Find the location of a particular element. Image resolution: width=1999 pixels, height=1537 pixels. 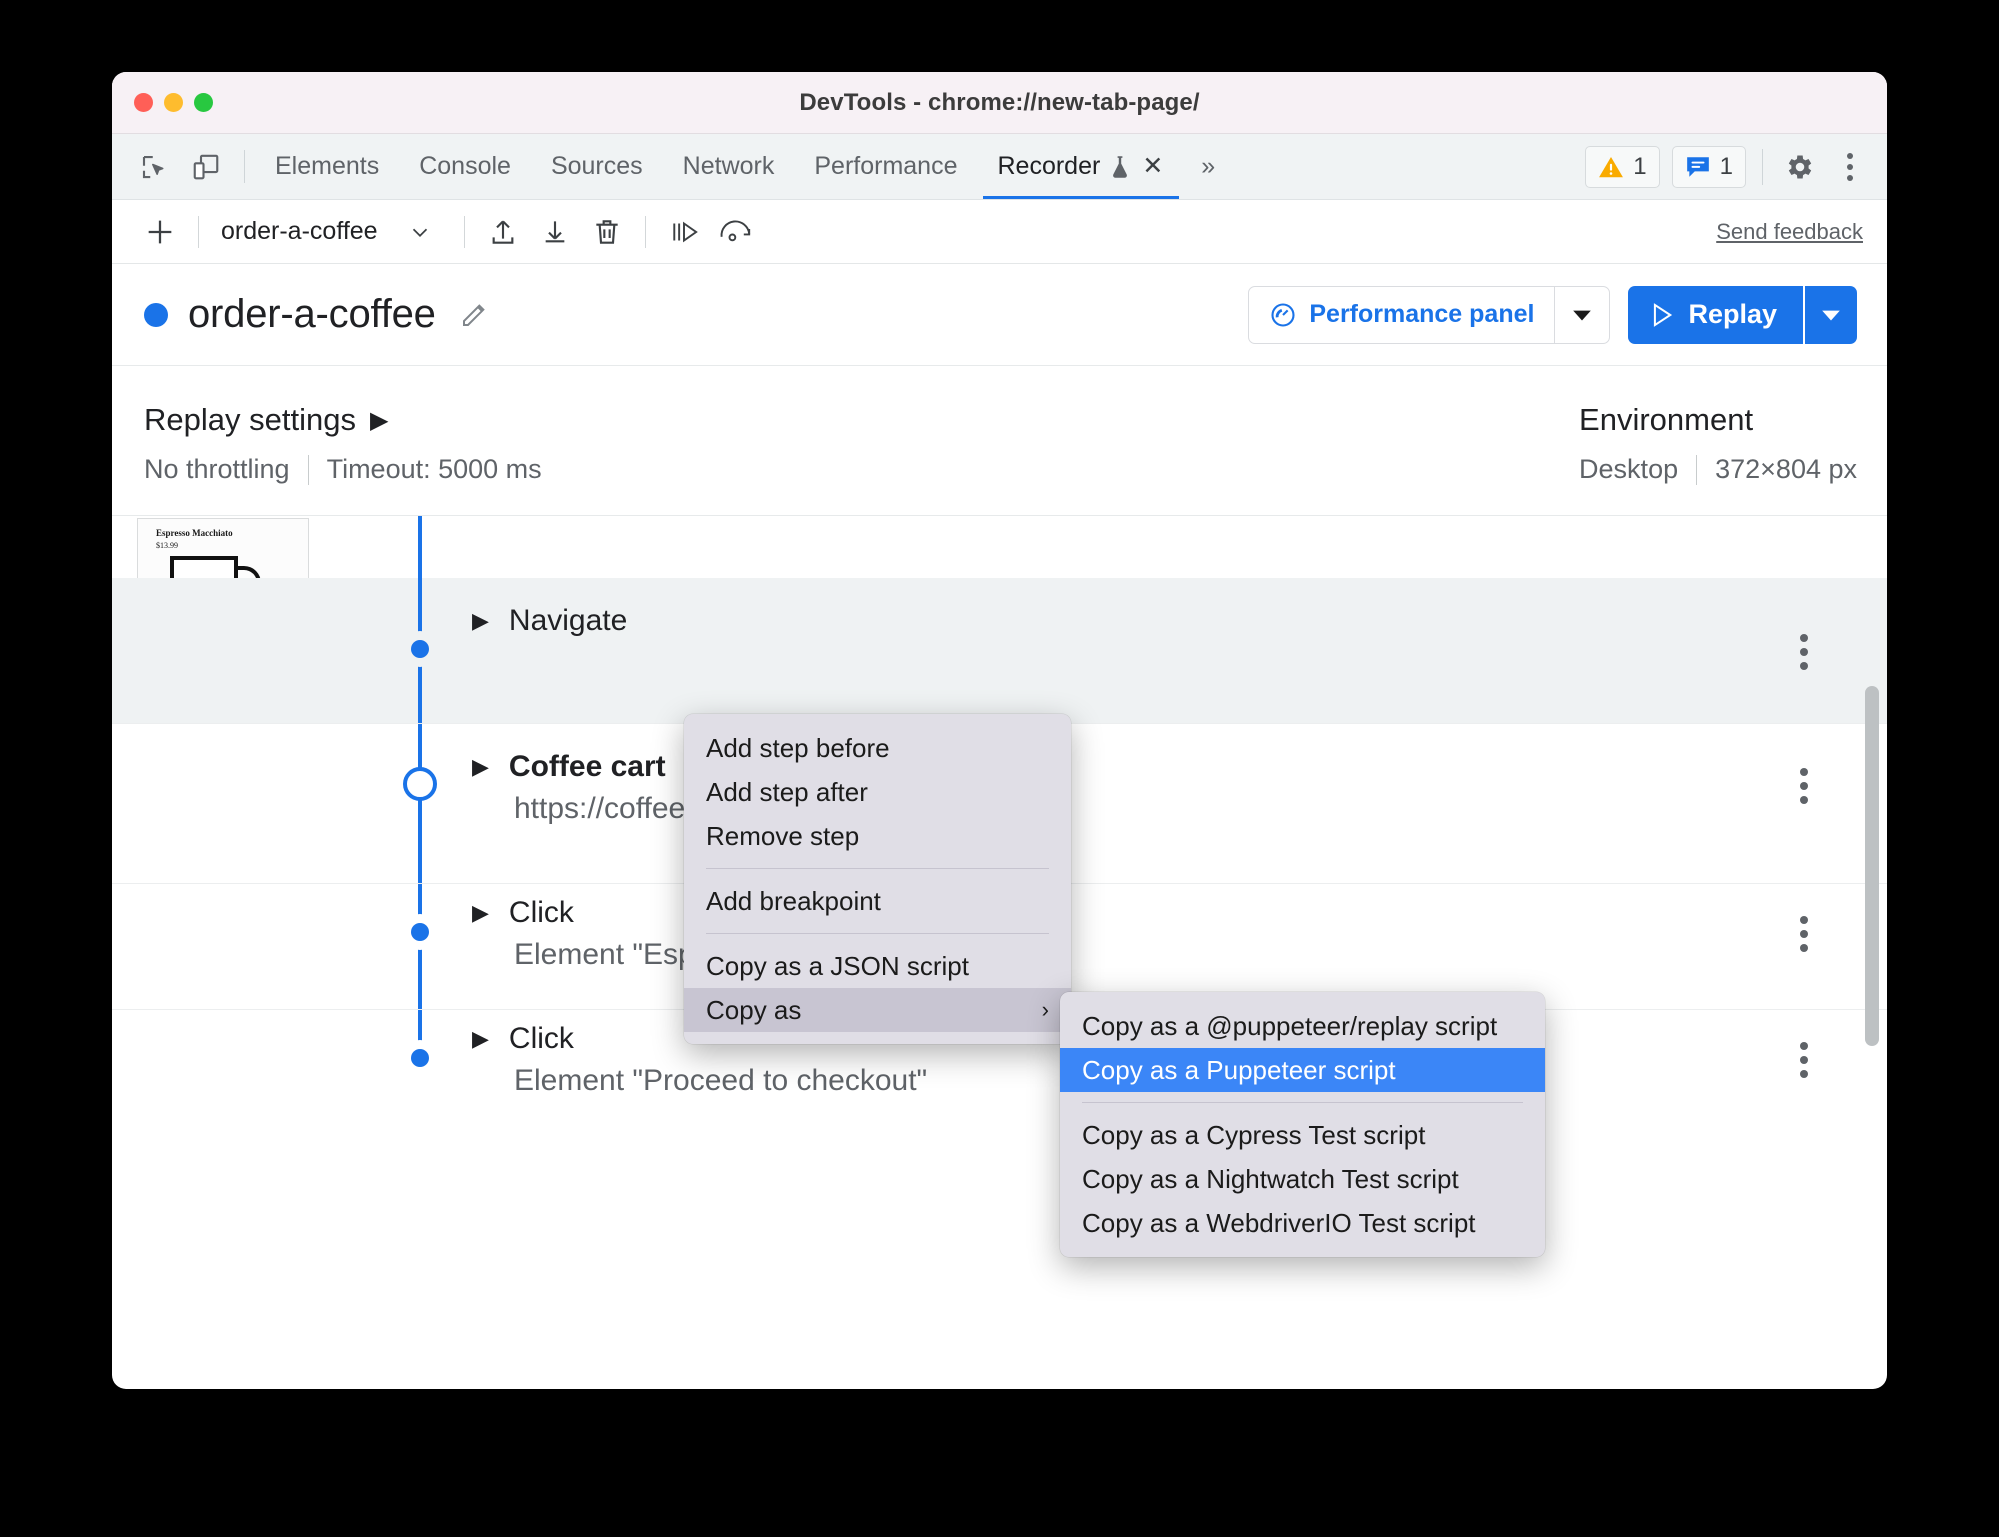

performance-panel-button: Performance panel is located at coordinates (1429, 314).